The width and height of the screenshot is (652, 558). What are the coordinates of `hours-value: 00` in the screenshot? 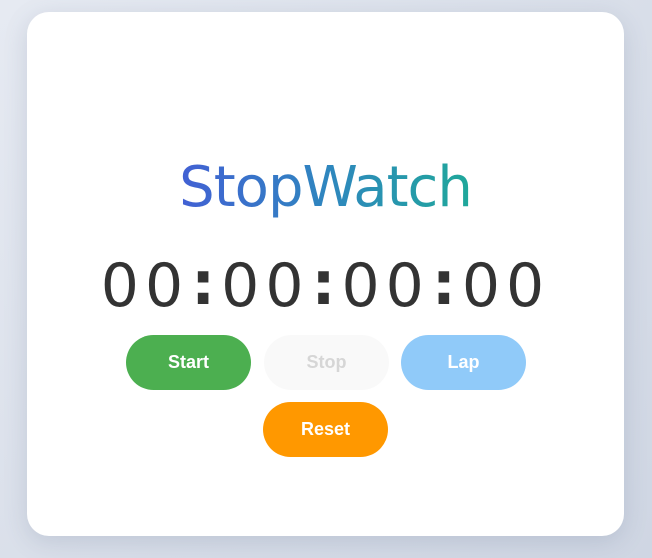 It's located at (145, 286).